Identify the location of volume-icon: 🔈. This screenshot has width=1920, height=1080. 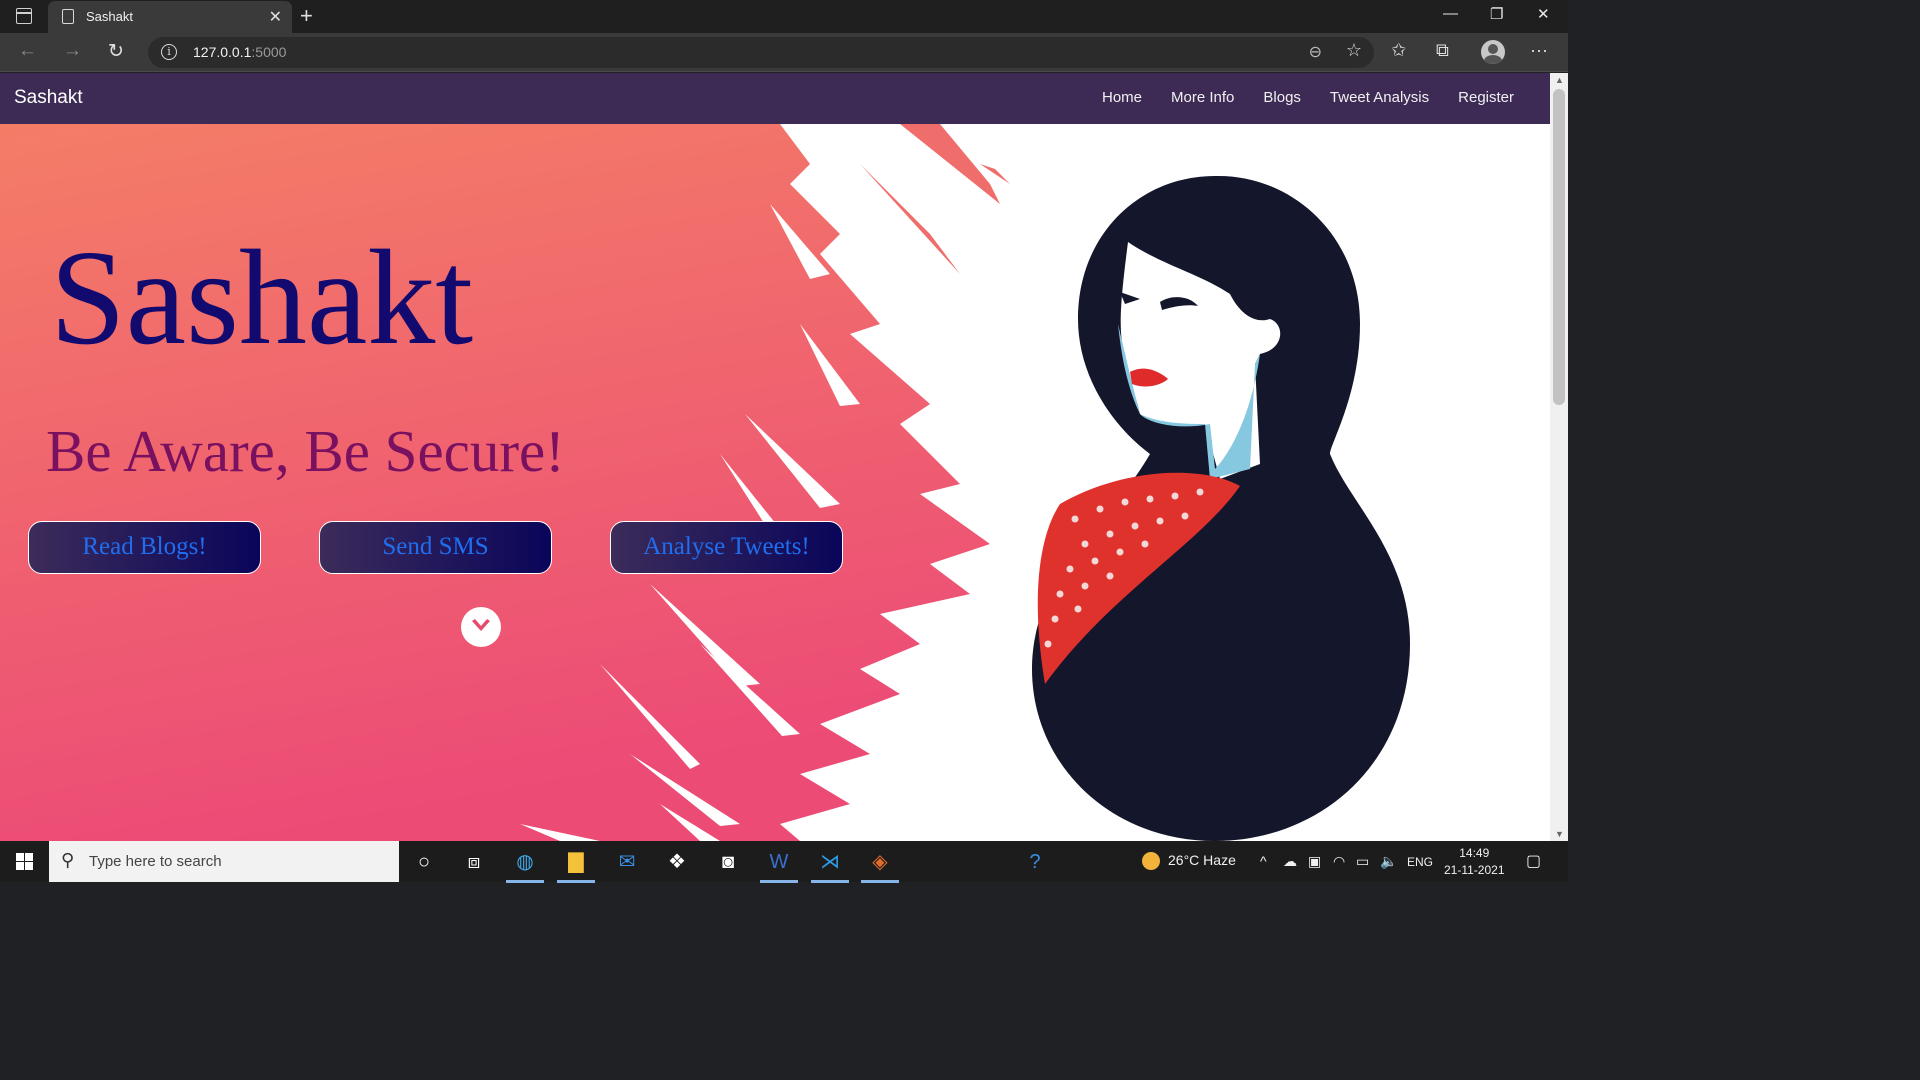
(1388, 861).